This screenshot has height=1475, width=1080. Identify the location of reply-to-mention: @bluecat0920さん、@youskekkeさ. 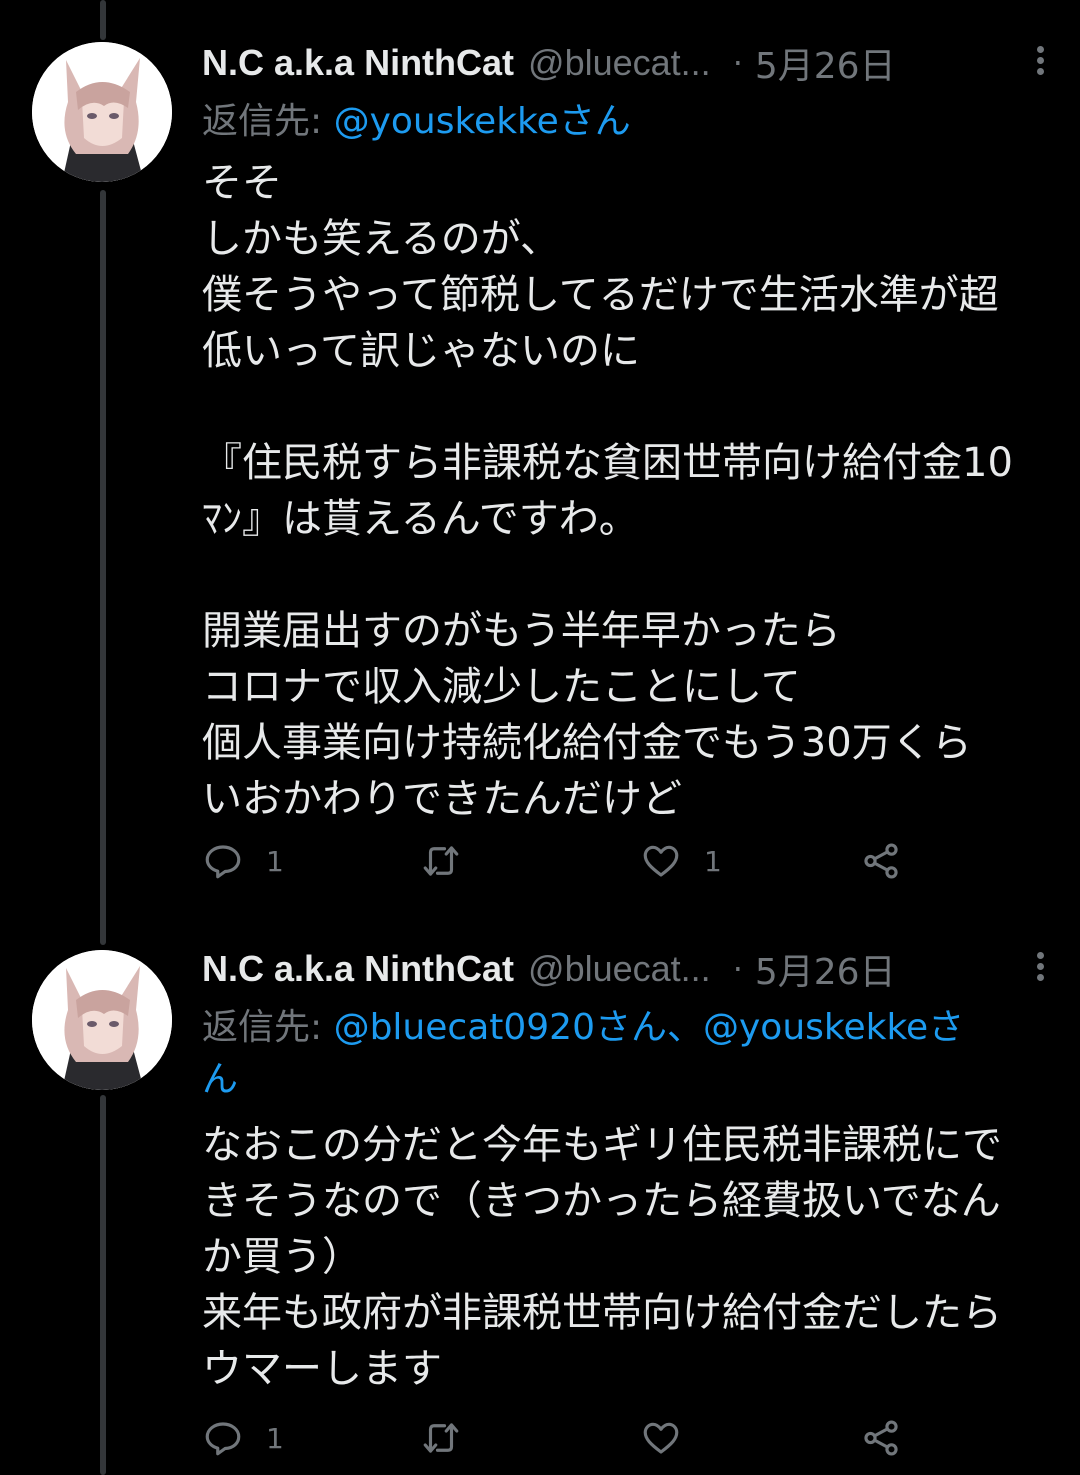
(649, 1027).